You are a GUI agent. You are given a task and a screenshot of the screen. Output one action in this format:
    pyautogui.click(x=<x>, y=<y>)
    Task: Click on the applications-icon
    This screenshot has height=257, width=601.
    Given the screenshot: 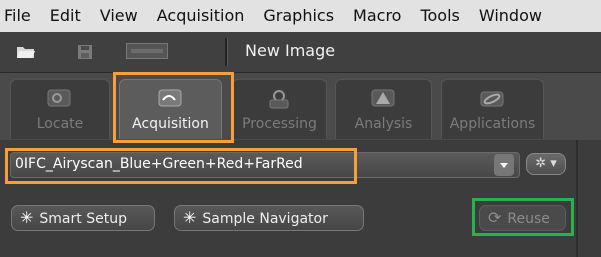 What is the action you would take?
    pyautogui.click(x=491, y=99)
    